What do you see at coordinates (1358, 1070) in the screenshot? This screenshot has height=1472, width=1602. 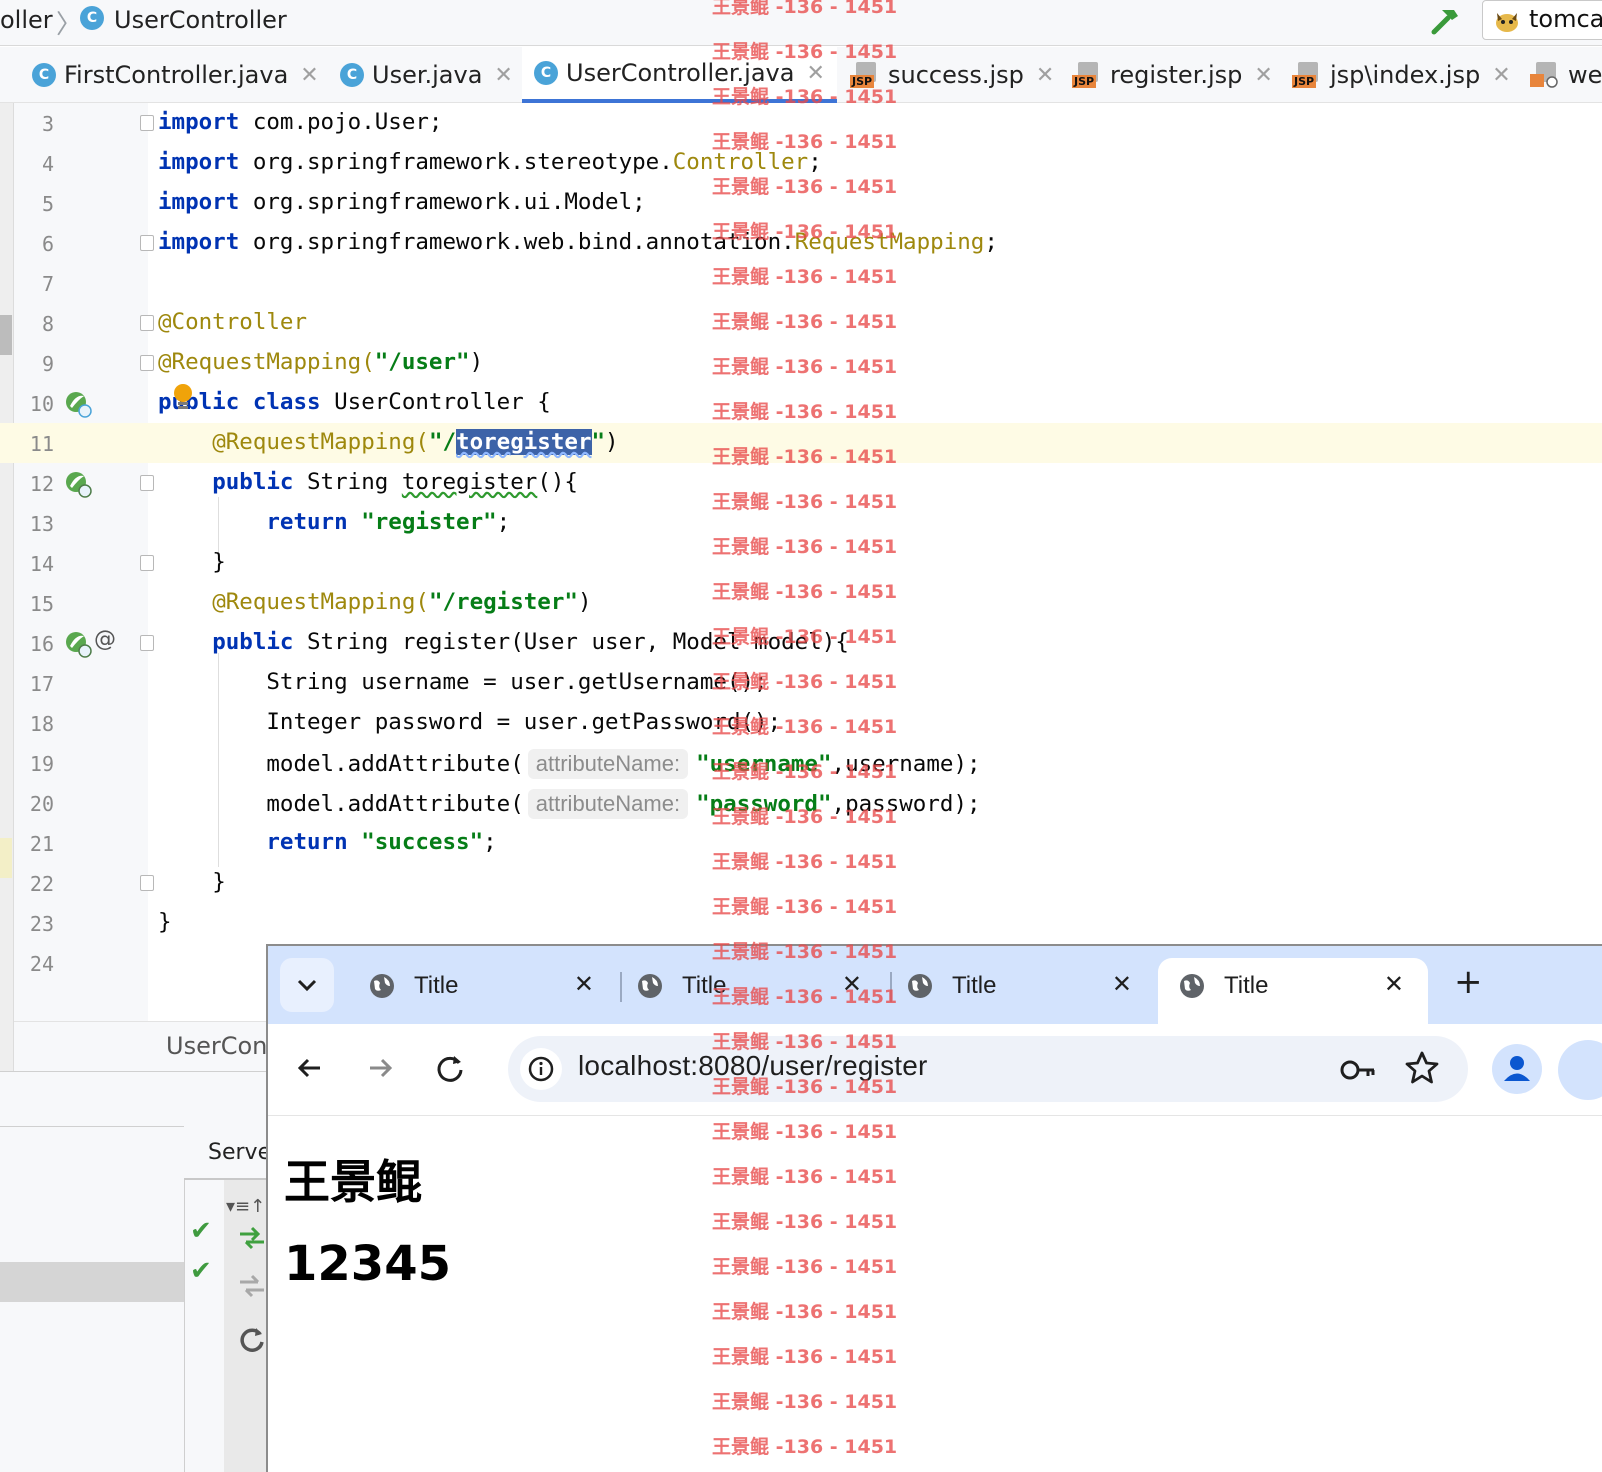 I see `password-key-icon` at bounding box center [1358, 1070].